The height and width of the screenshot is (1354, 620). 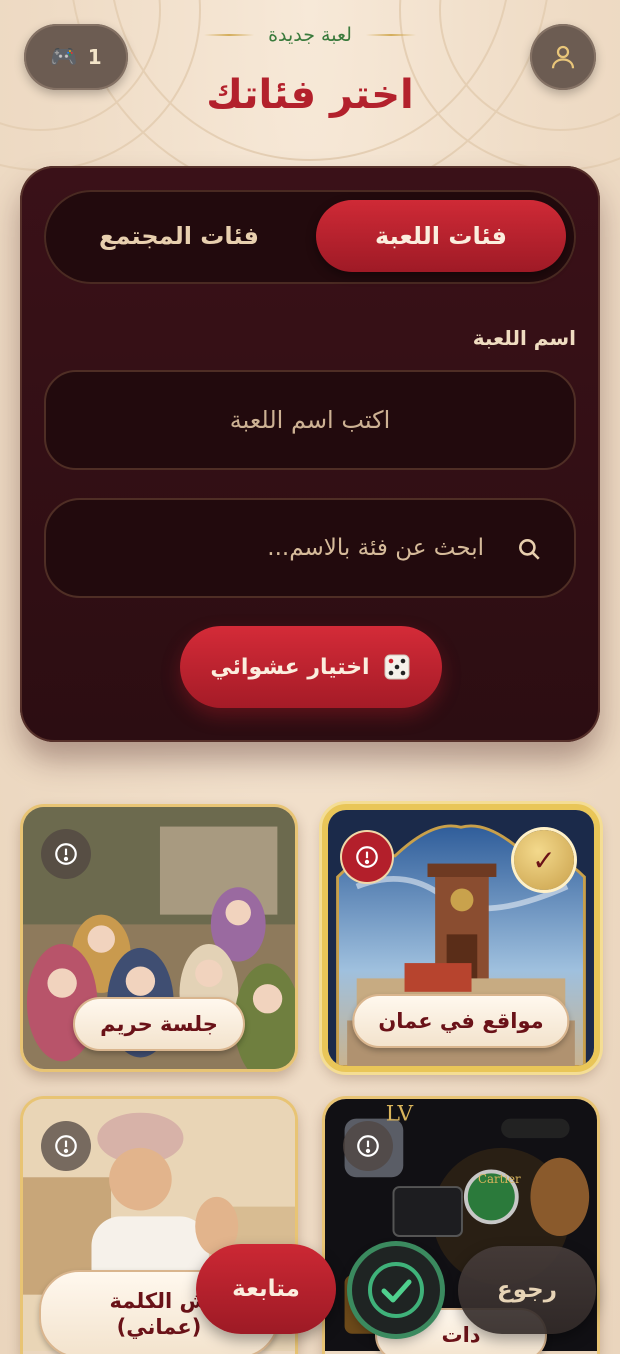 I want to click on random-pick-button: اختيار عشوائي, so click(x=311, y=667).